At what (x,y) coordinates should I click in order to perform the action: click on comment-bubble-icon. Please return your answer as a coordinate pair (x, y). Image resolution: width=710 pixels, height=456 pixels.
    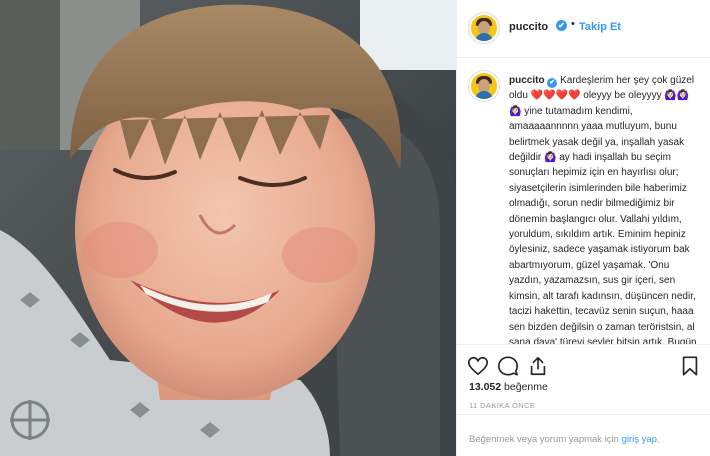
    Looking at the image, I should click on (508, 366).